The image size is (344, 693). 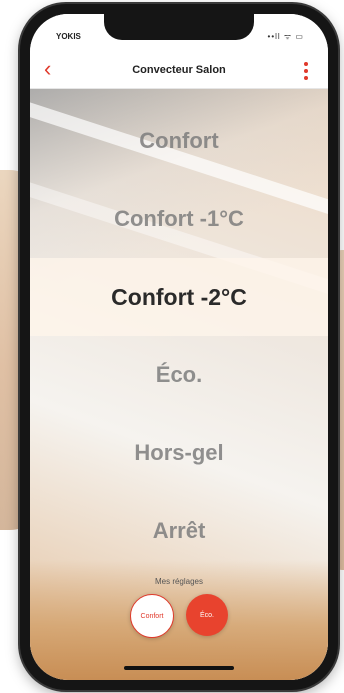 What do you see at coordinates (68, 36) in the screenshot?
I see `carrier-label: YOKIS` at bounding box center [68, 36].